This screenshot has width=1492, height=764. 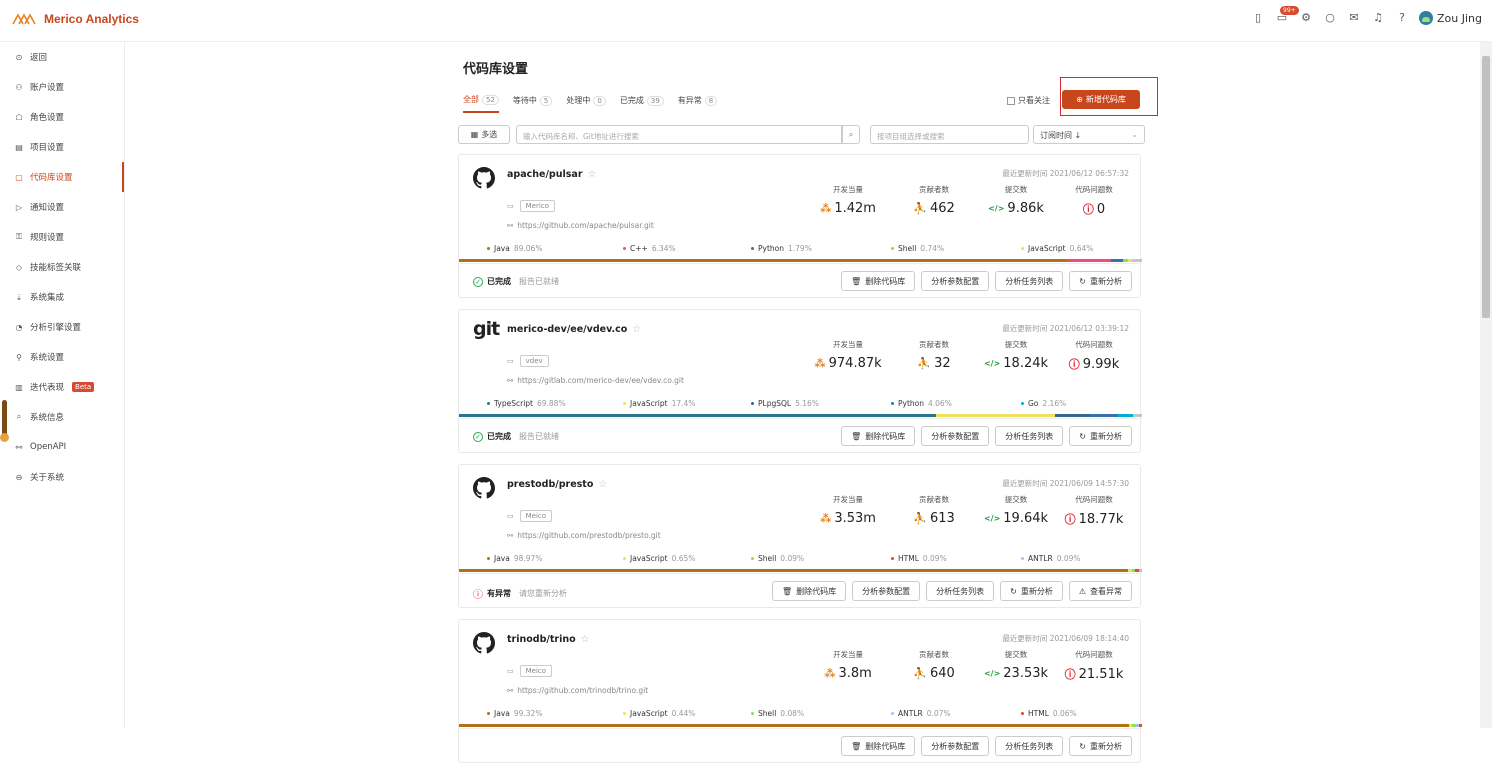 What do you see at coordinates (537, 206) in the screenshot?
I see `project-tag: Merico` at bounding box center [537, 206].